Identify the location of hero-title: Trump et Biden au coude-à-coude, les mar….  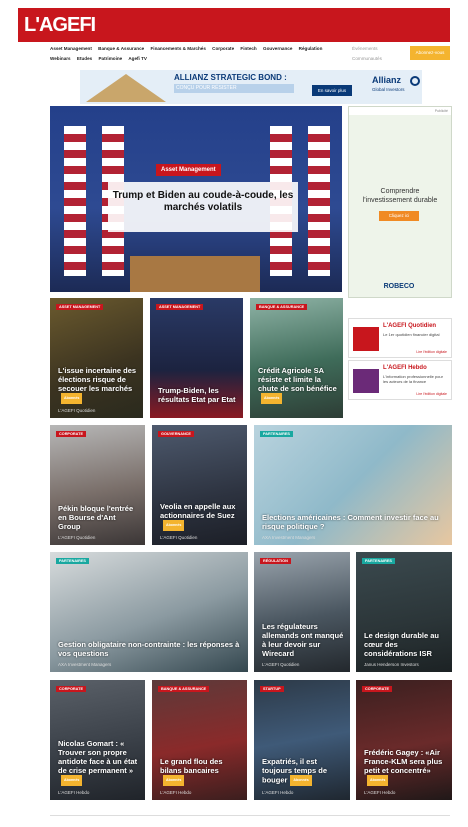
(203, 202).